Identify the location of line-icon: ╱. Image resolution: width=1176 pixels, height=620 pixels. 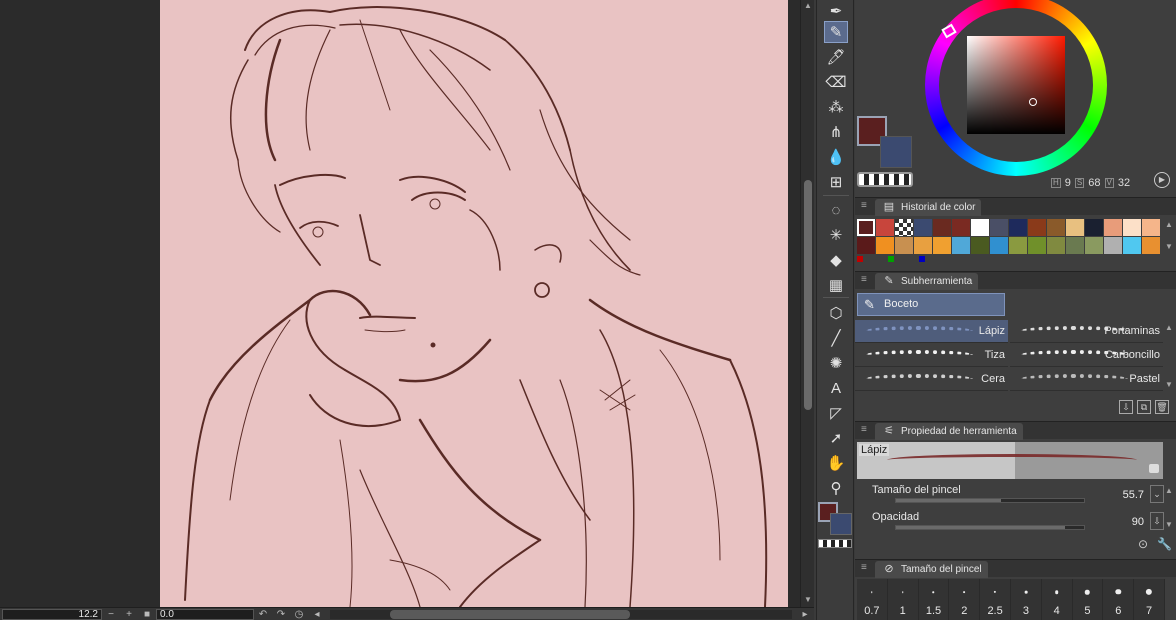
(836, 338).